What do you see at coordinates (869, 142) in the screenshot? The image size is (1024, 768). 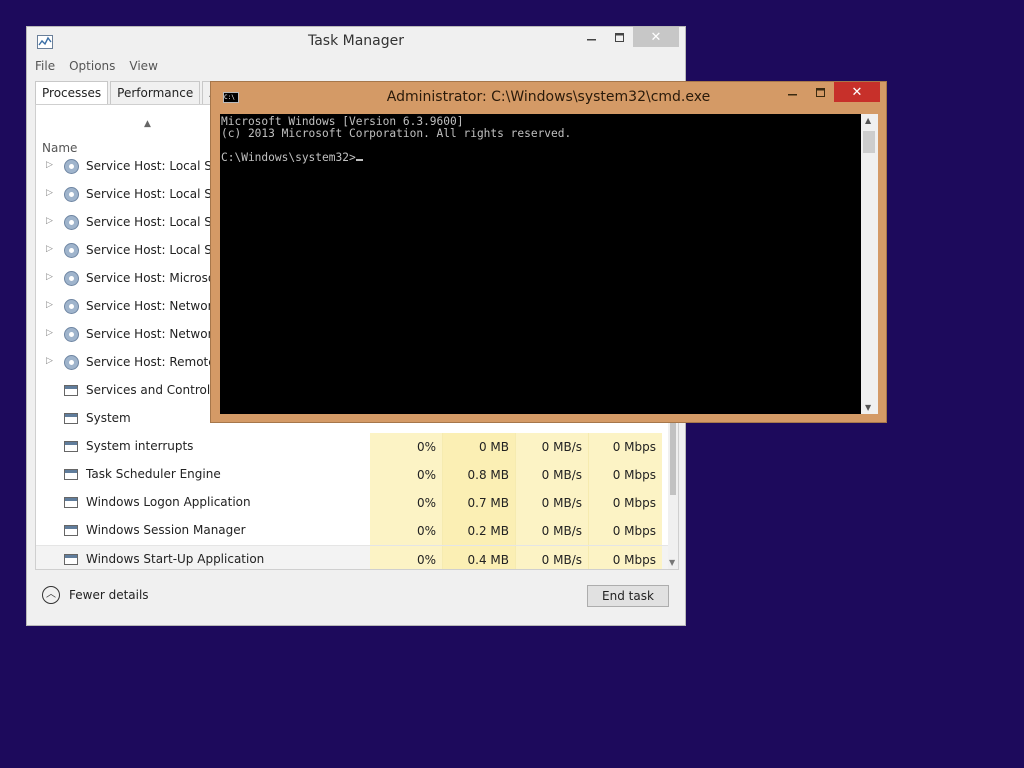 I see `cmd-scrollbar-thumb` at bounding box center [869, 142].